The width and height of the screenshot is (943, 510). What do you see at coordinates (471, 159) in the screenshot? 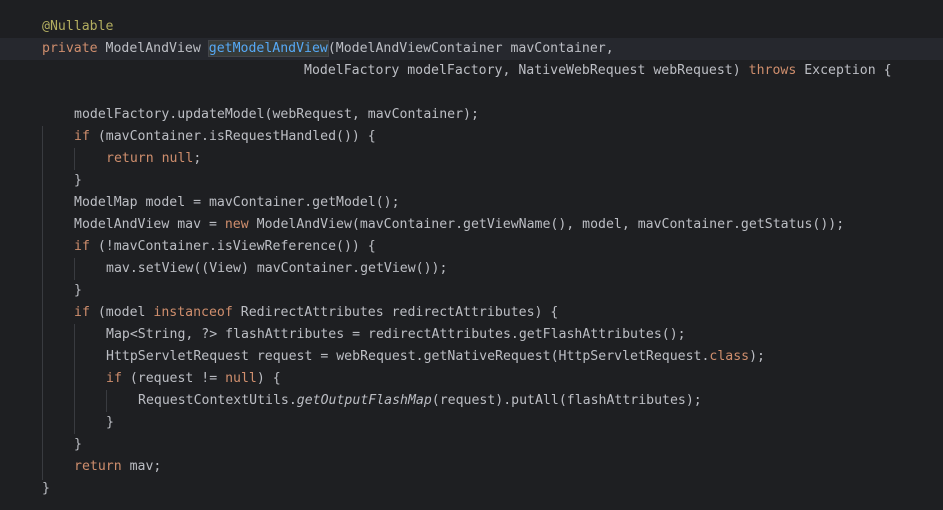
I see `code-line: return null;` at bounding box center [471, 159].